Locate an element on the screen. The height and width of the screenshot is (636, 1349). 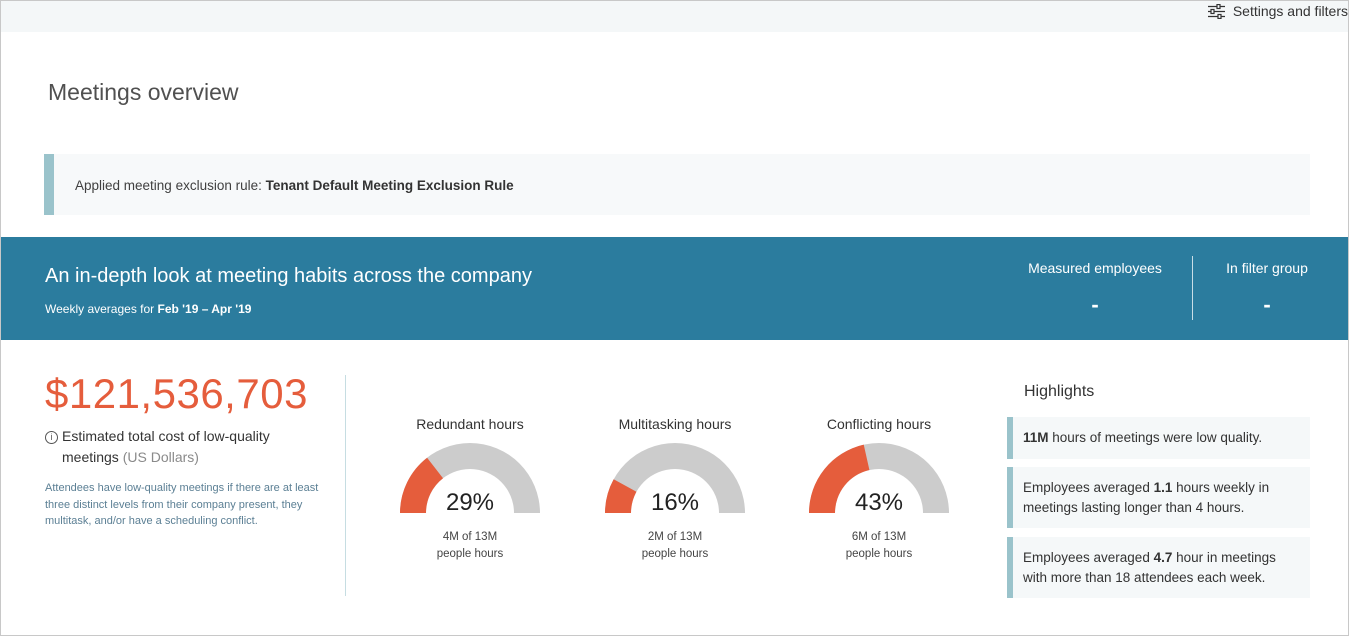
sliders-icon is located at coordinates (1216, 11).